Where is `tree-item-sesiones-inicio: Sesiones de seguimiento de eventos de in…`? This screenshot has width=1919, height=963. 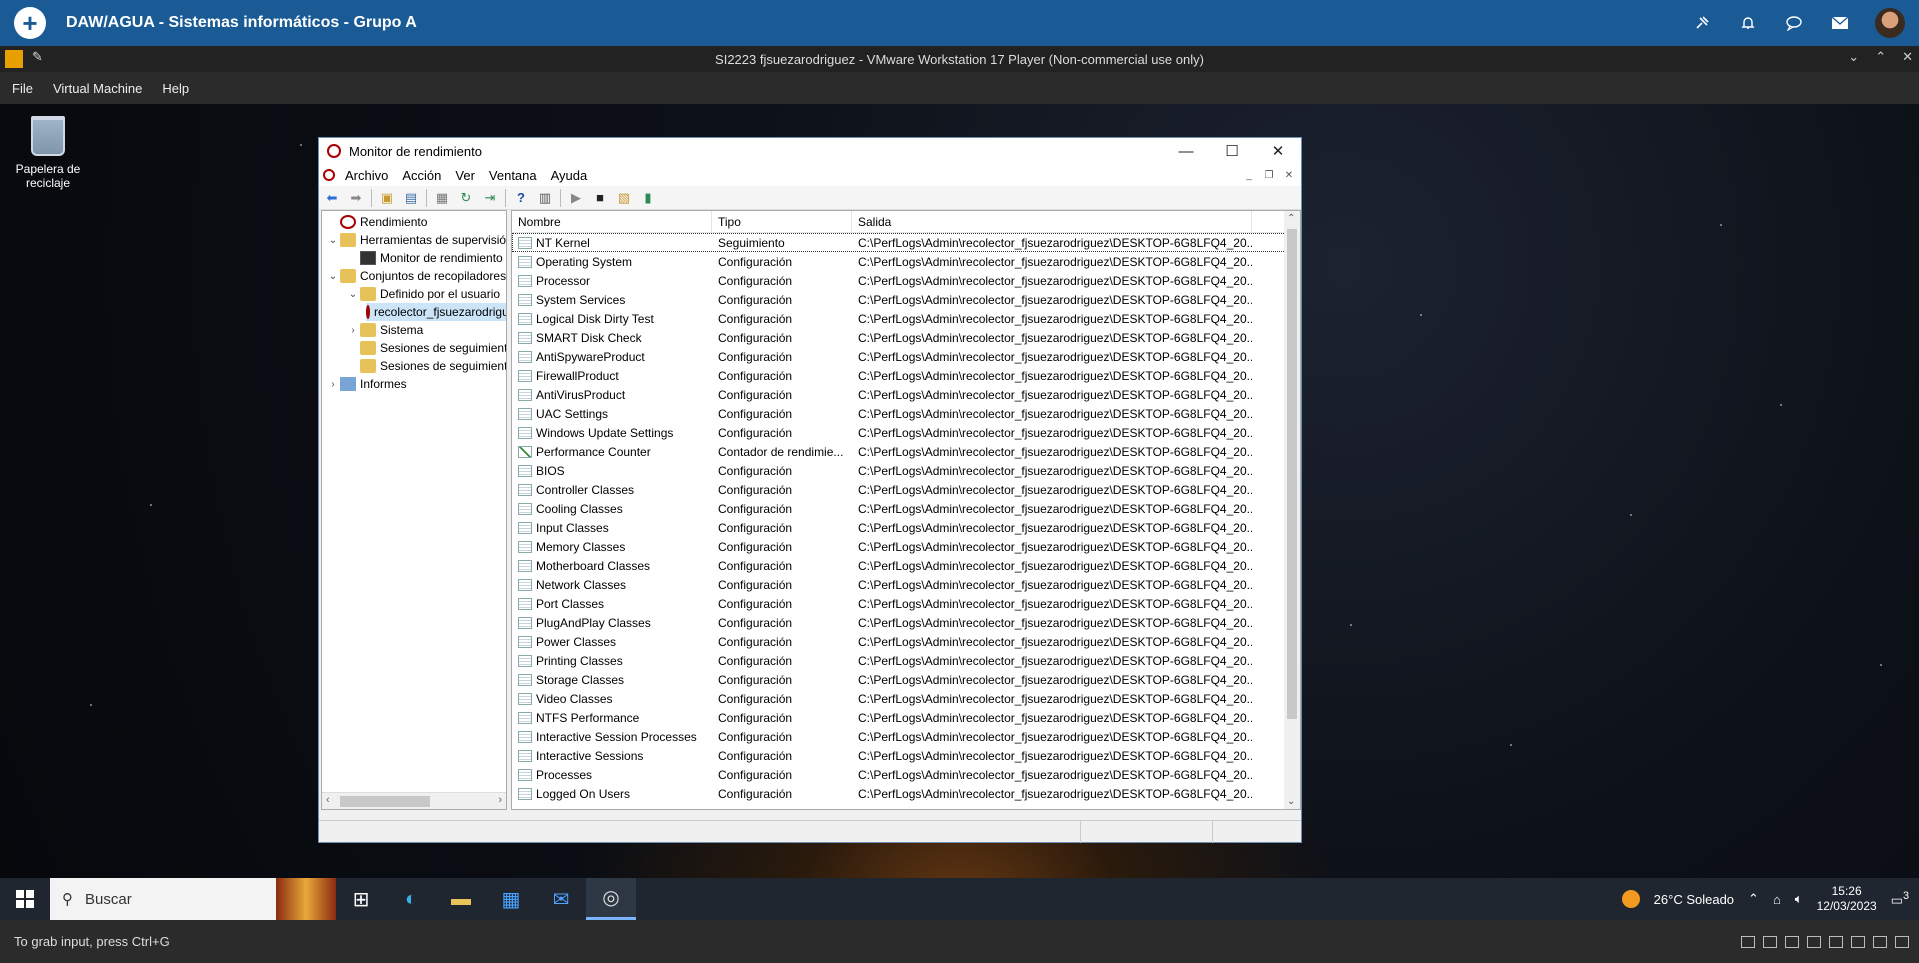
tree-item-sesiones-inicio: Sesiones de seguimiento de eventos de in… is located at coordinates (426, 366).